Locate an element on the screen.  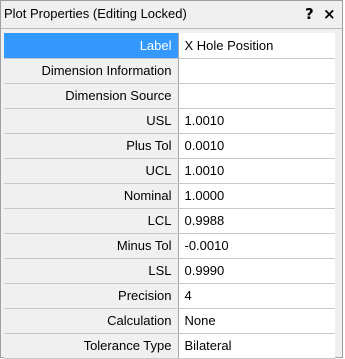
property-row-lsl: LSL 0.9990 is located at coordinates (169, 271).